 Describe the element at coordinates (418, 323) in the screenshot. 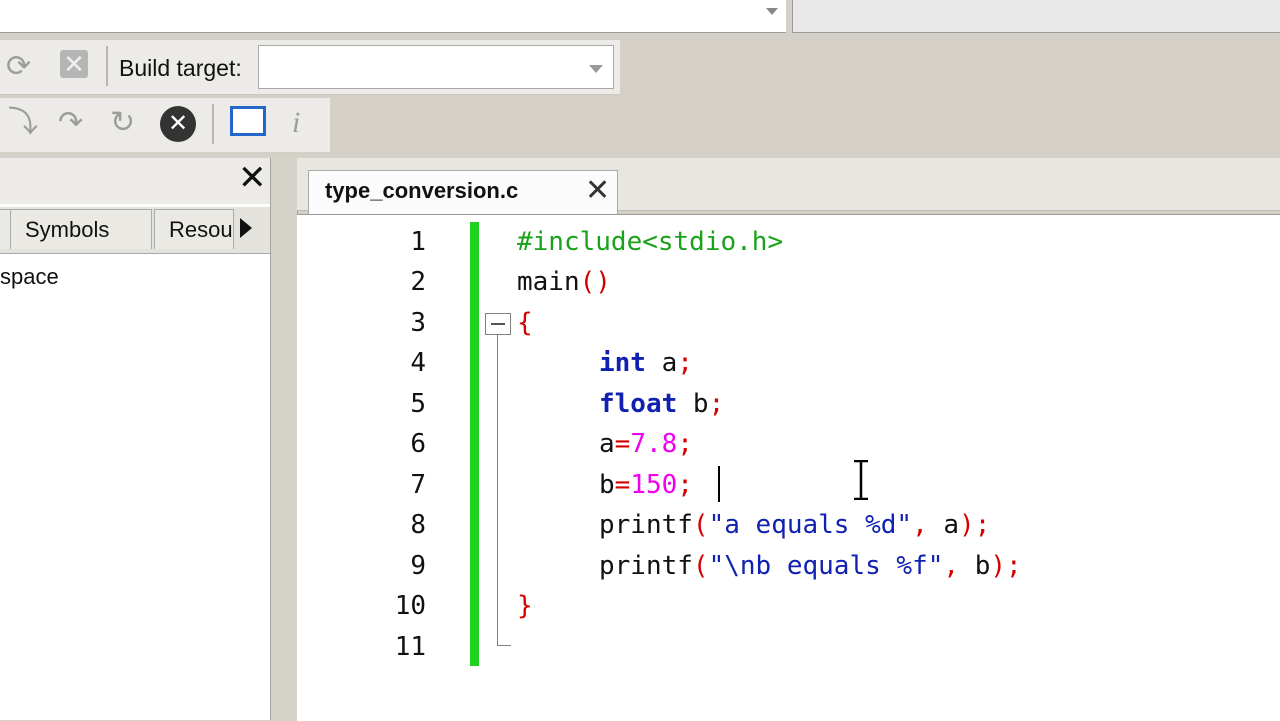

I see `line-number: 3` at that location.